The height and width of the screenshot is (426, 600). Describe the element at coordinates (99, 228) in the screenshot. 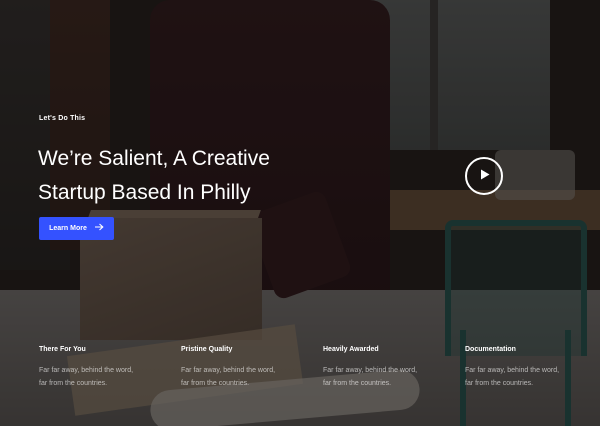

I see `arrow-right-icon` at that location.